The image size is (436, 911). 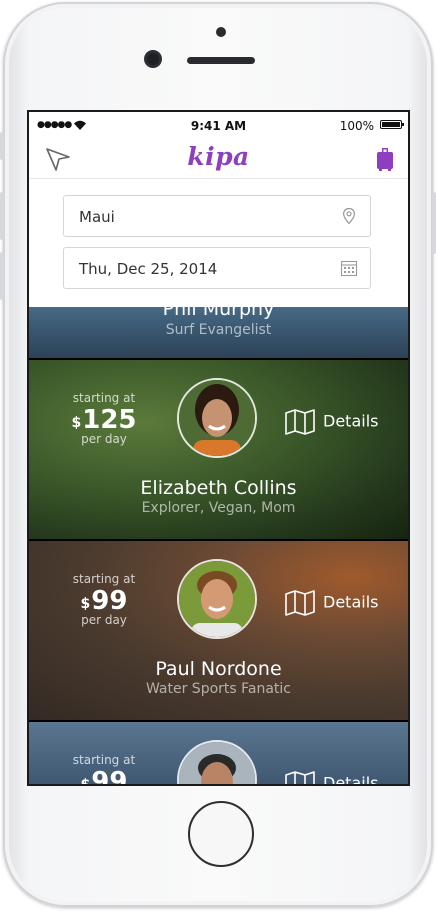 I want to click on price-block: starting at $99, so click(x=104, y=769).